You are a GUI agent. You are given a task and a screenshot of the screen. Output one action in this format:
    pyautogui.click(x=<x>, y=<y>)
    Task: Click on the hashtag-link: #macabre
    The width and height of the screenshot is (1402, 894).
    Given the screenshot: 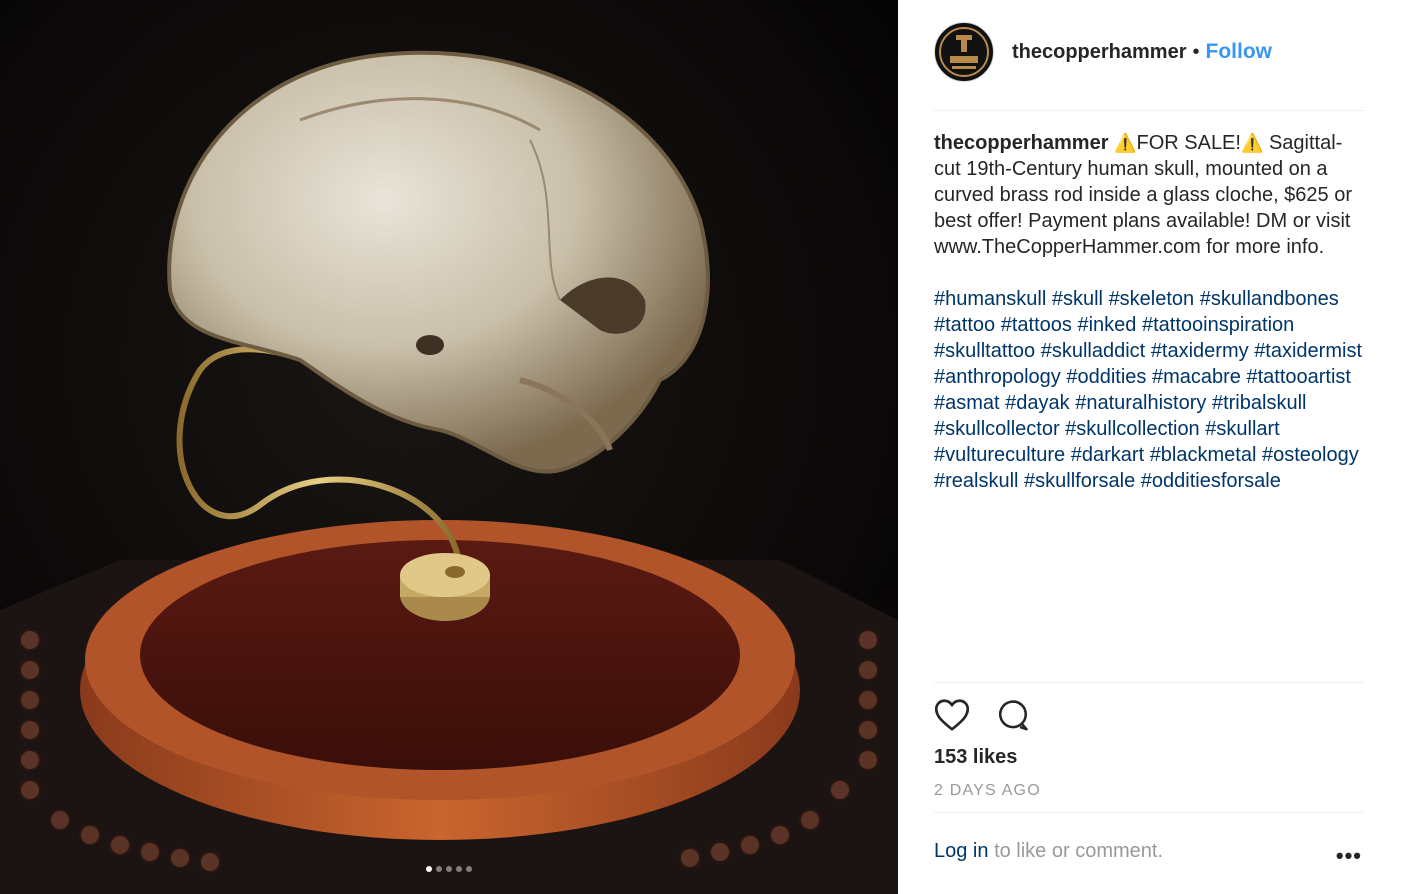 What is the action you would take?
    pyautogui.click(x=1196, y=377)
    